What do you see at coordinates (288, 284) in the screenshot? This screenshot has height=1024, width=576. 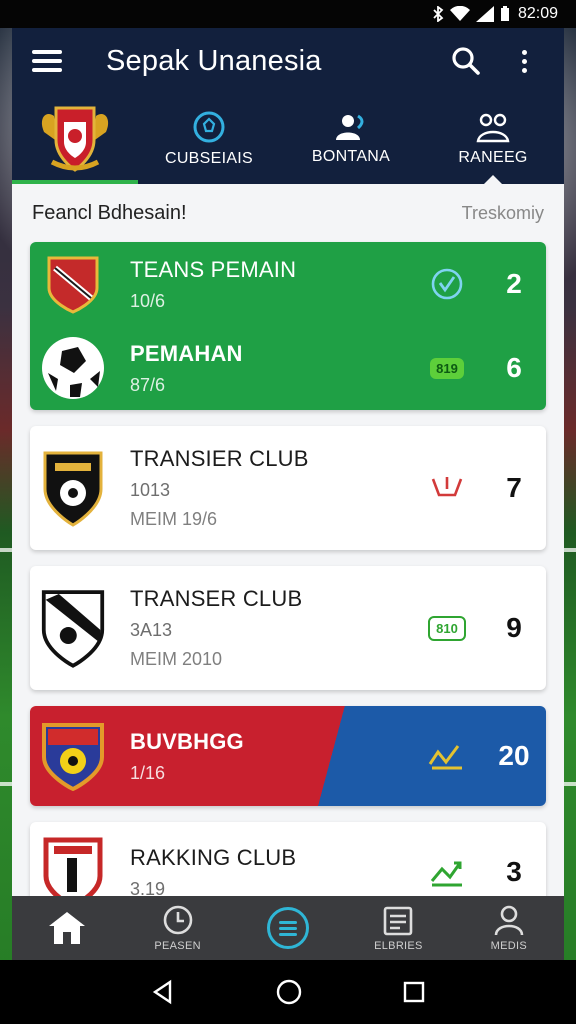 I see `list-item: TEANS PEMAIN 10/6 2` at bounding box center [288, 284].